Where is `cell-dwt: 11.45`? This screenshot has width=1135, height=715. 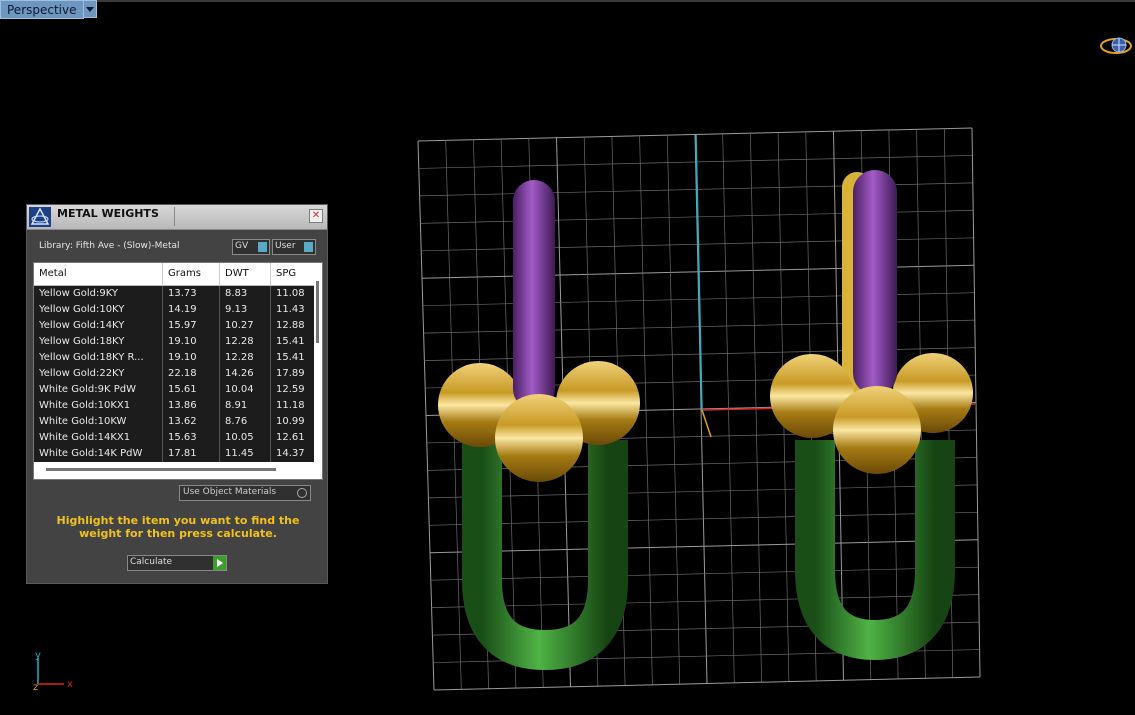 cell-dwt: 11.45 is located at coordinates (239, 453).